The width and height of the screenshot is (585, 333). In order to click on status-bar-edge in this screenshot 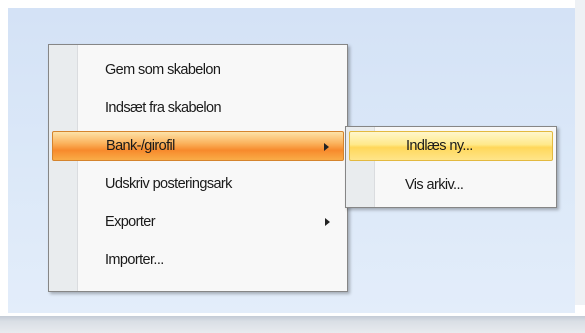, I will do `click(292, 324)`.